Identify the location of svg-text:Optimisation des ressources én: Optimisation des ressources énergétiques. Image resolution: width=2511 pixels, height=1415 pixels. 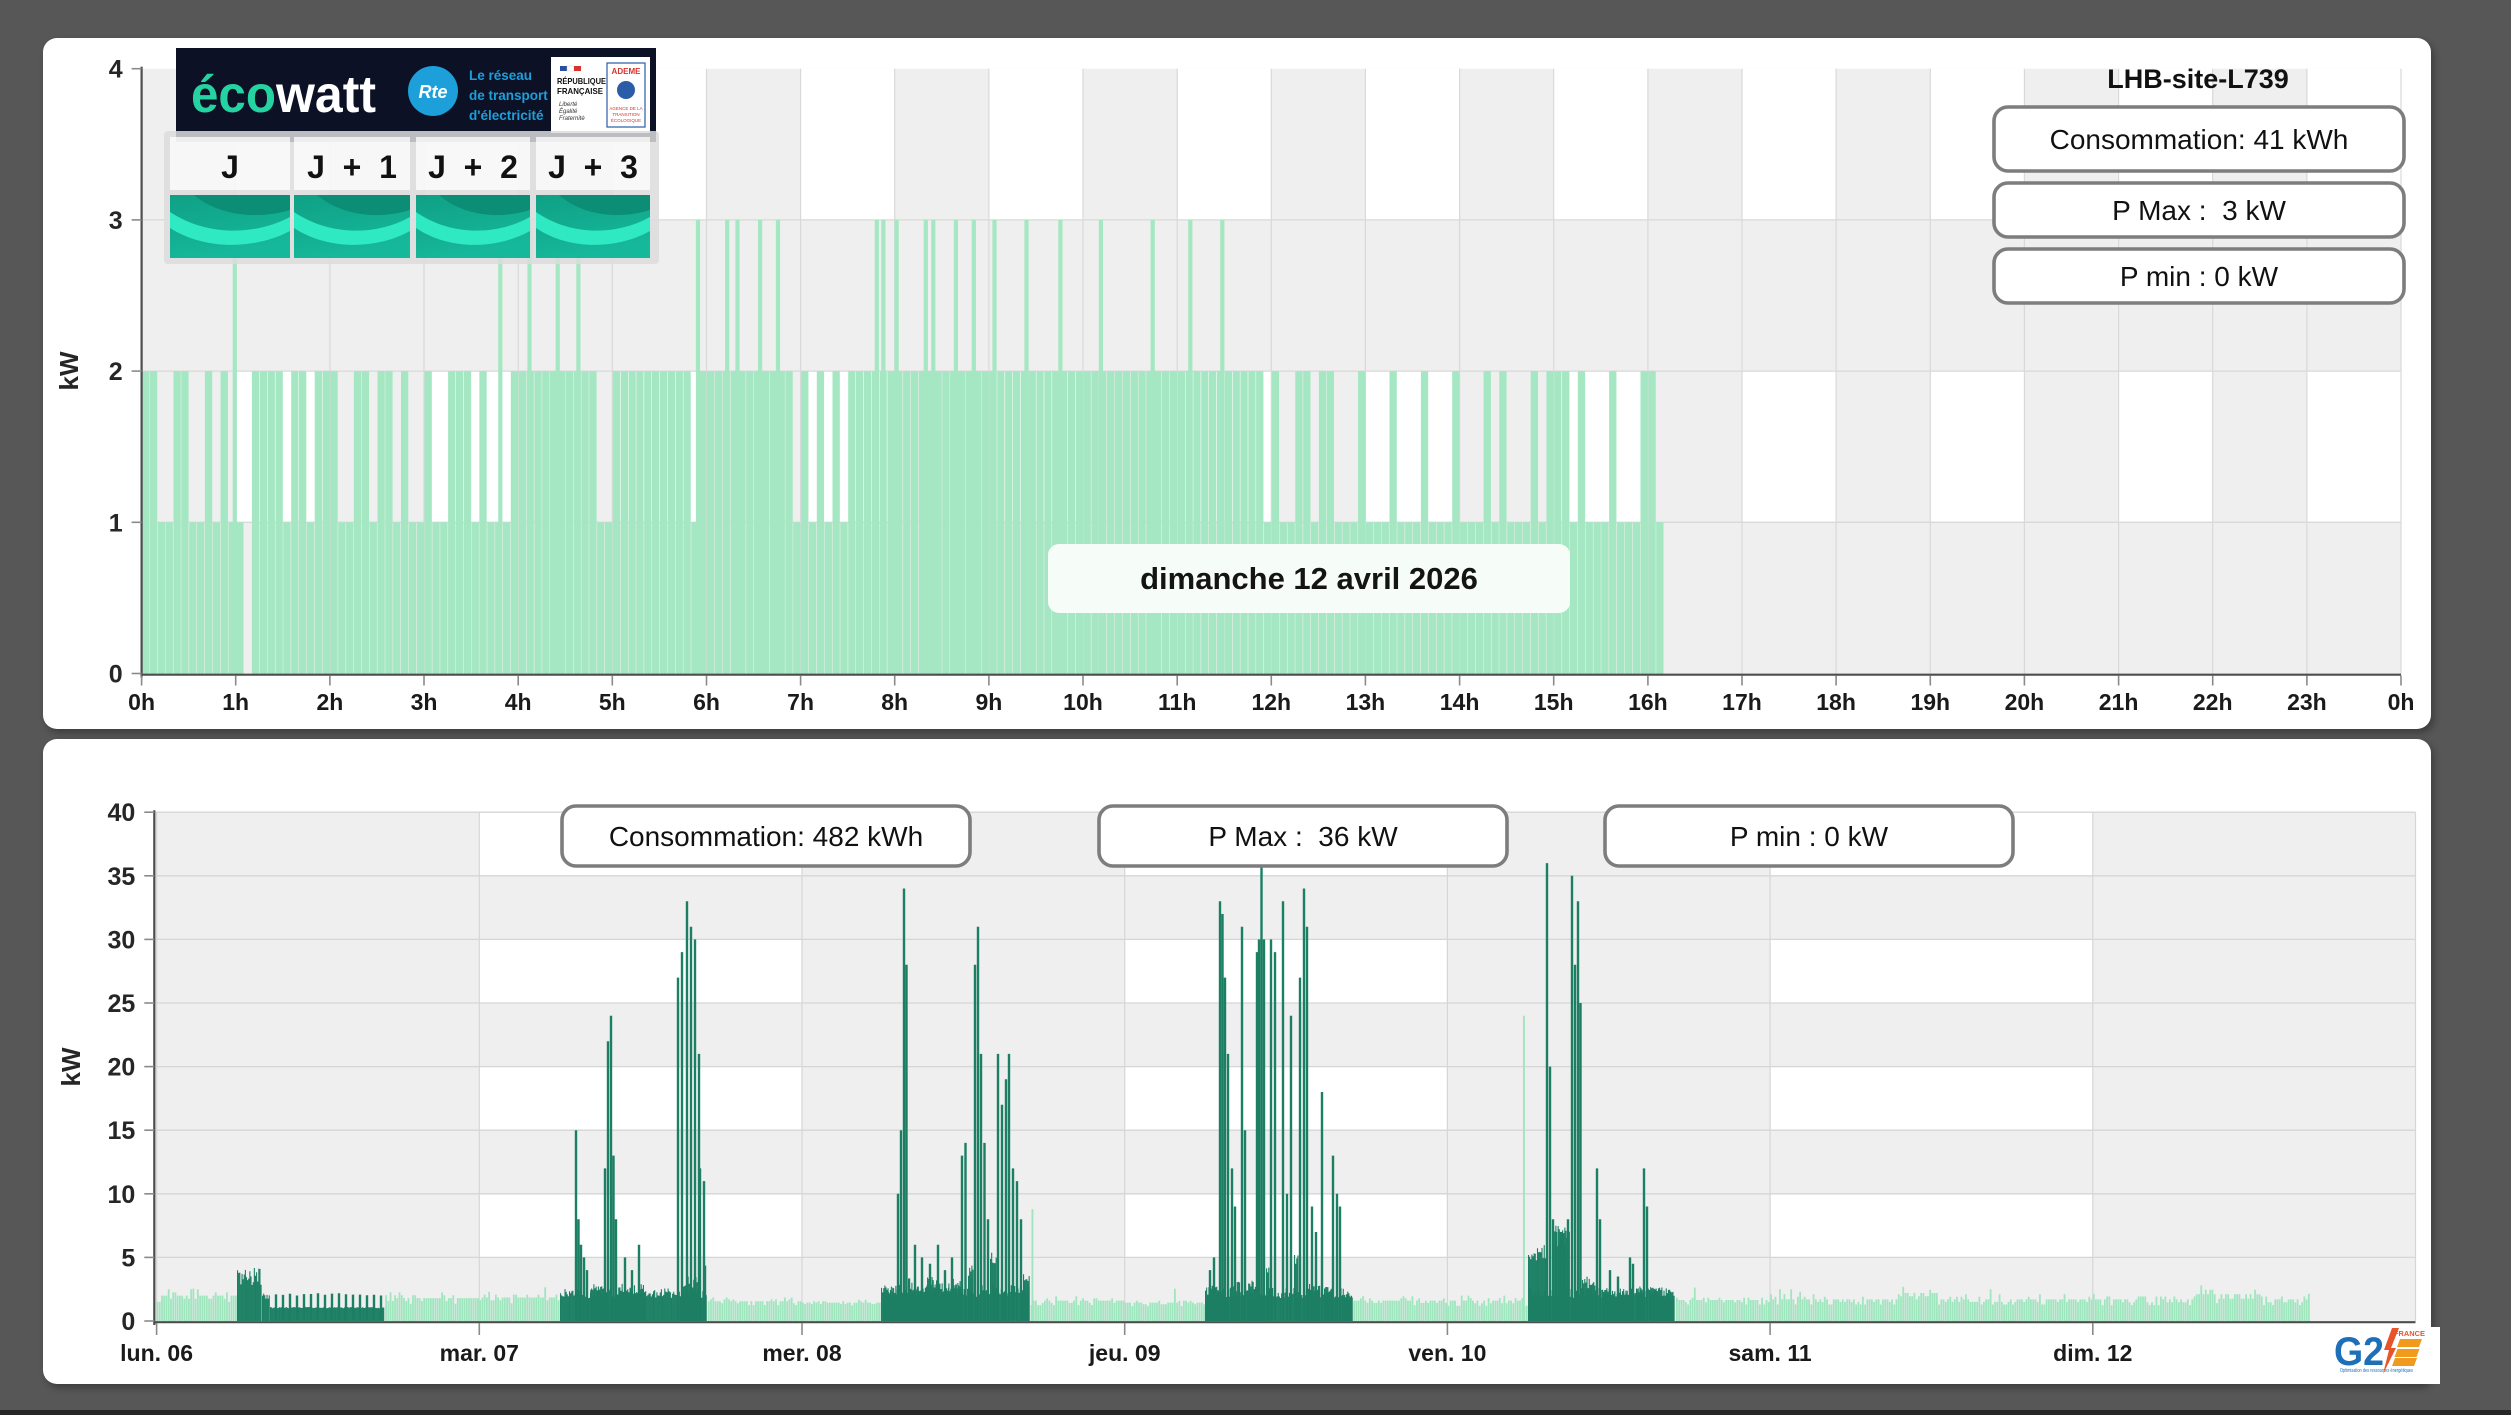
(2376, 1371).